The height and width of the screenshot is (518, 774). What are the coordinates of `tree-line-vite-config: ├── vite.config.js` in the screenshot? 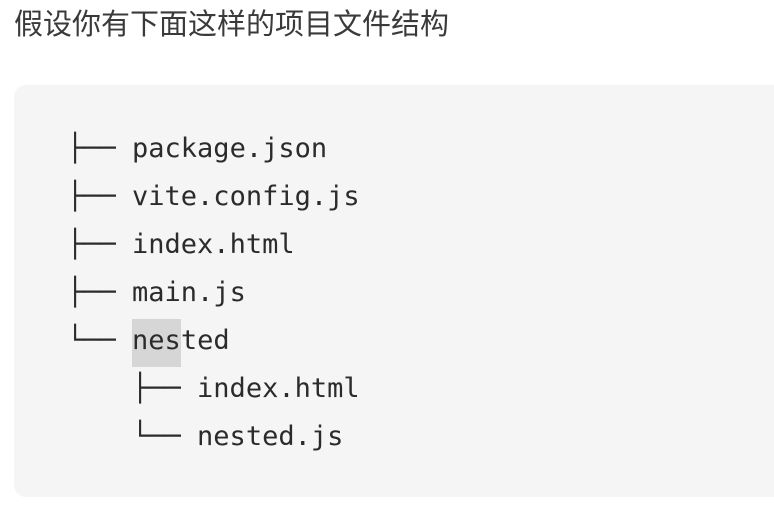 It's located at (213, 199).